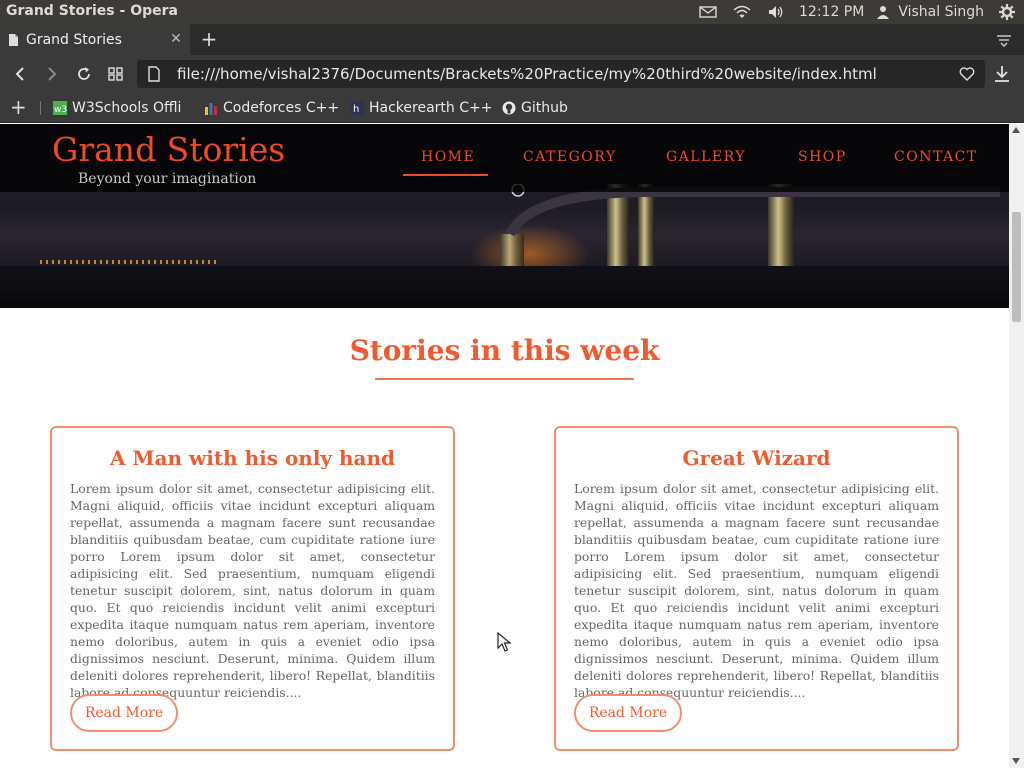 The image size is (1024, 768). Describe the element at coordinates (941, 12) in the screenshot. I see `user-name: Vishal Singh` at that location.